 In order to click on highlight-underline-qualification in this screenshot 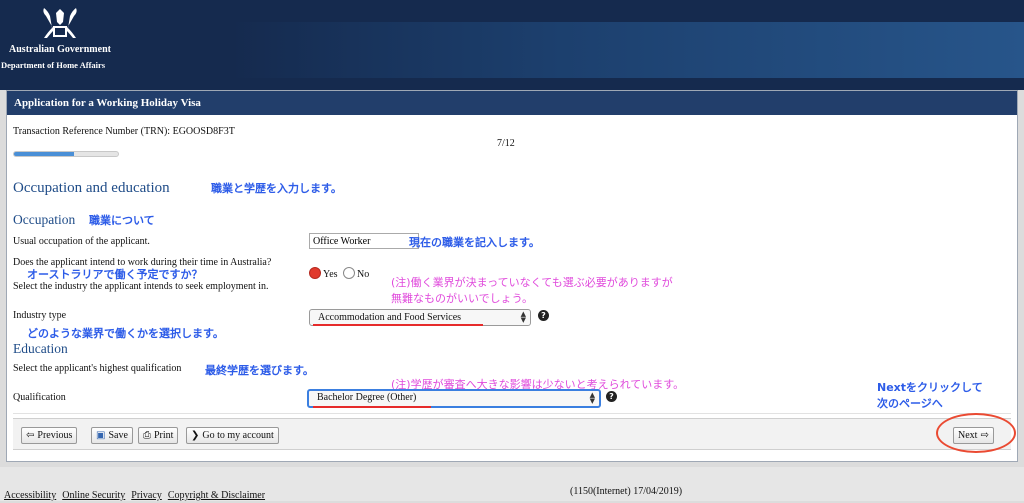, I will do `click(372, 407)`.